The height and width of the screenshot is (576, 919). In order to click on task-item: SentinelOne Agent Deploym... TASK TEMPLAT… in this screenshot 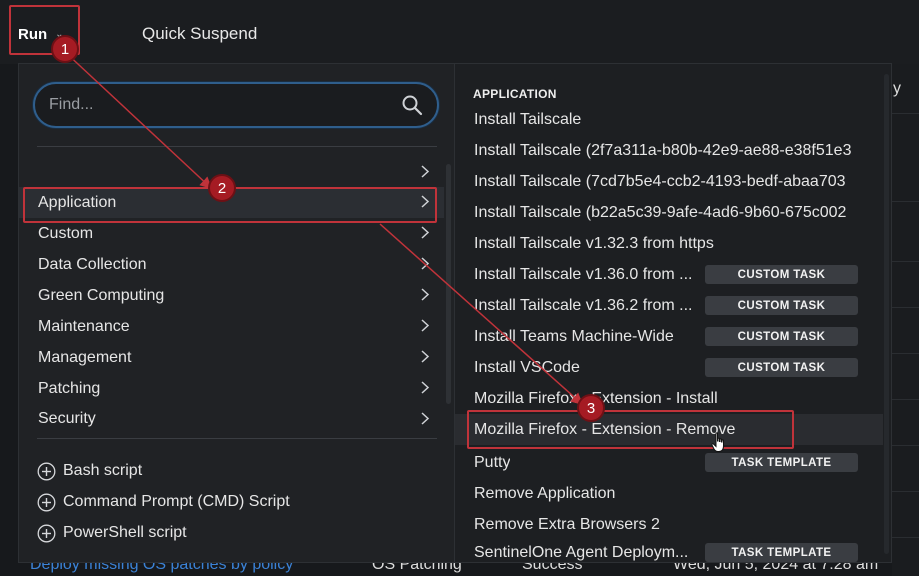, I will do `click(669, 551)`.